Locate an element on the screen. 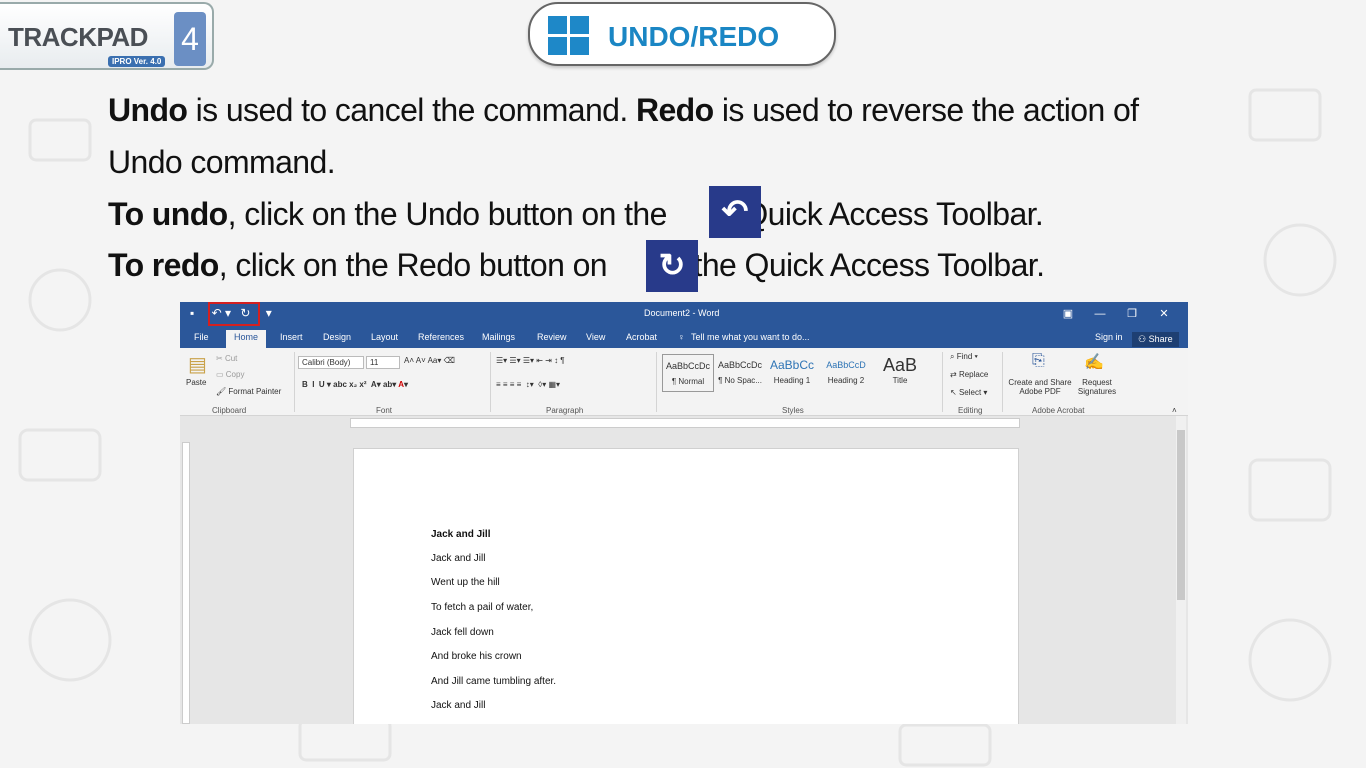 Image resolution: width=1366 pixels, height=768 pixels. font-name-select: Calibri (Body) is located at coordinates (331, 362).